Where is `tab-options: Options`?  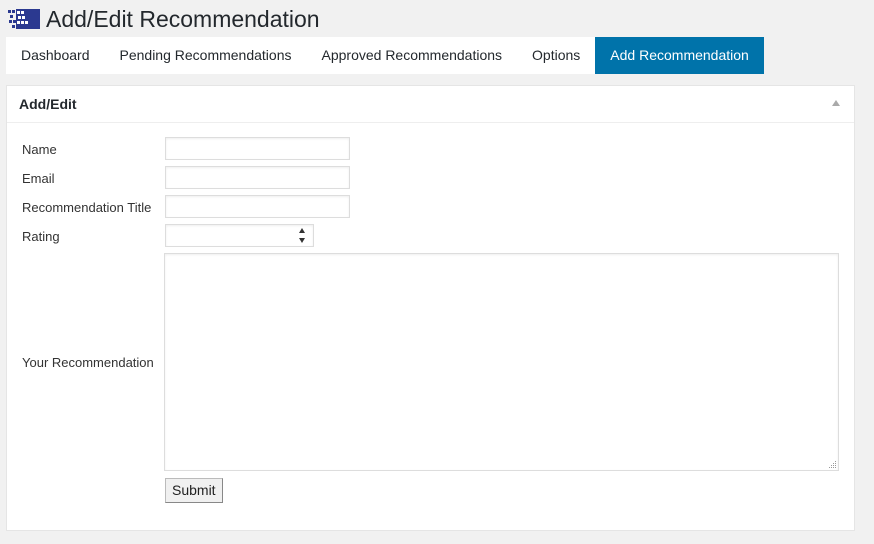
tab-options: Options is located at coordinates (556, 55).